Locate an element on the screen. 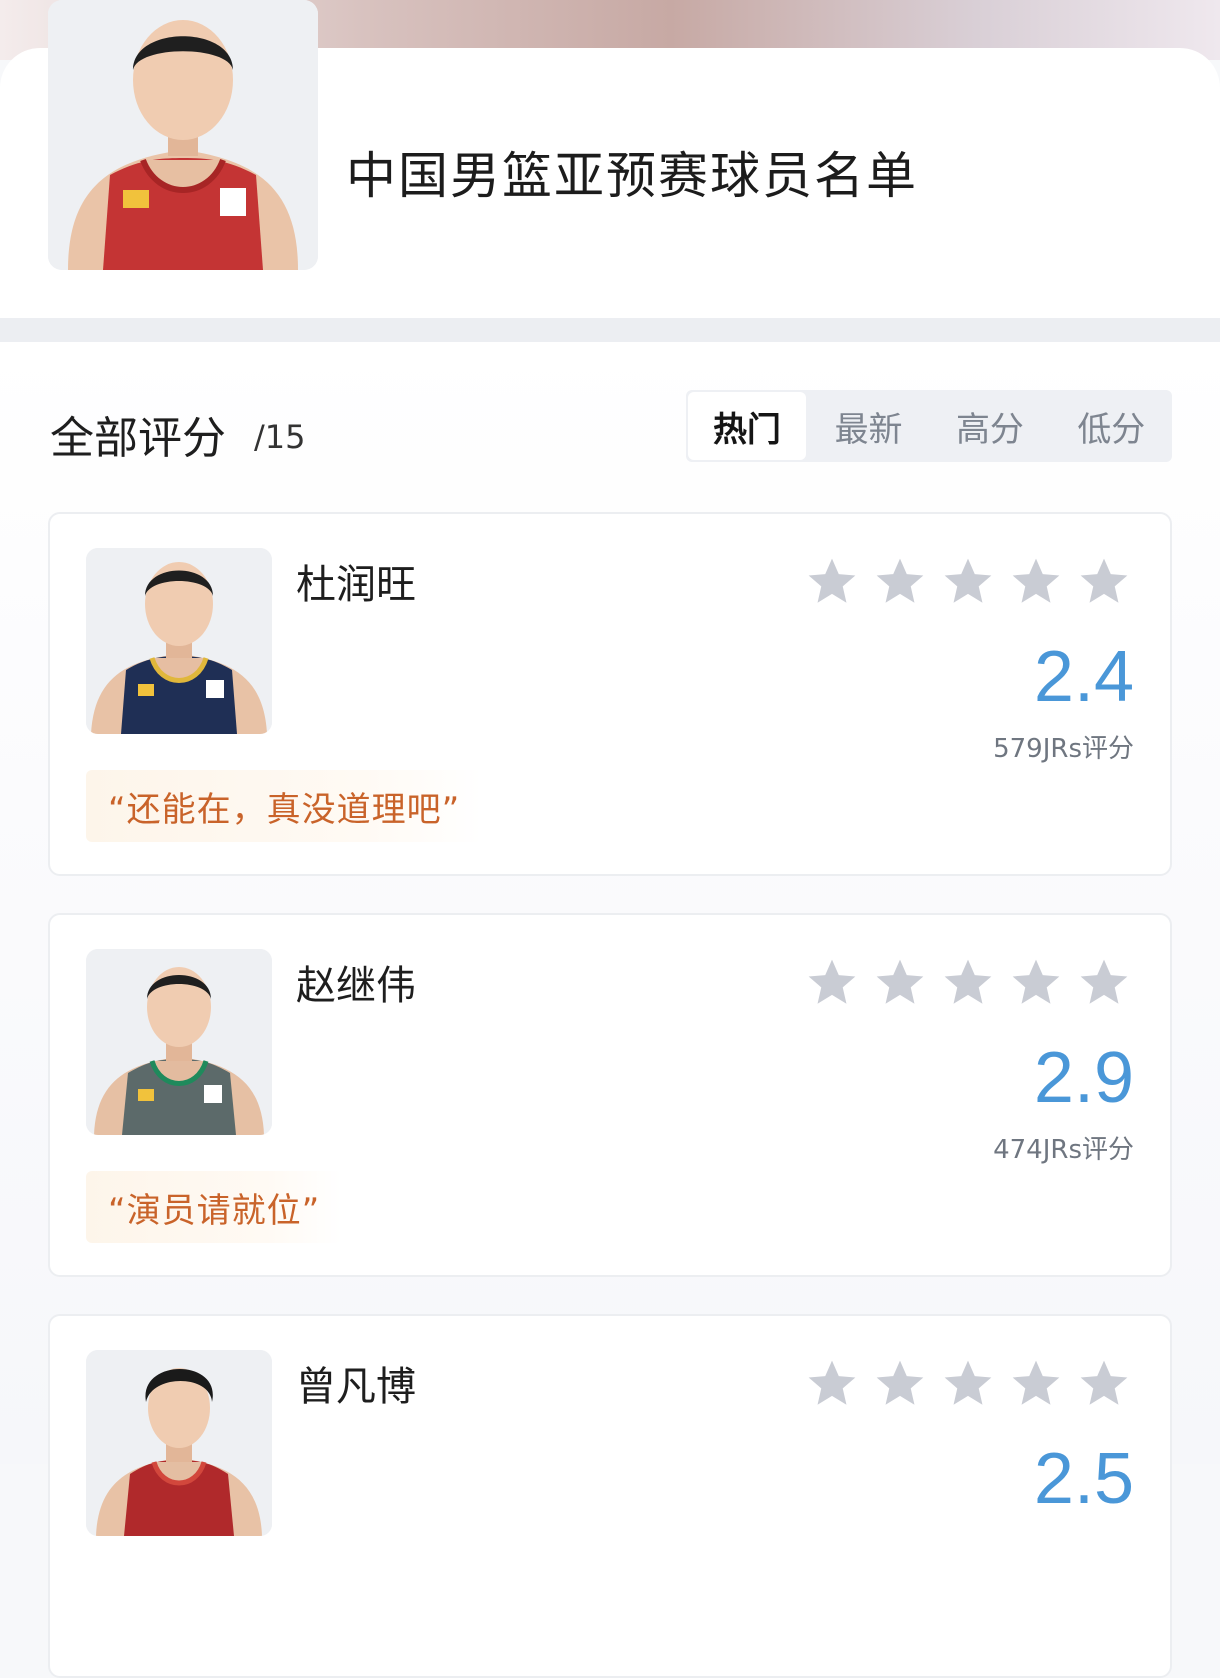 Image resolution: width=1220 pixels, height=1678 pixels. player-score: 2.9 is located at coordinates (1083, 1078).